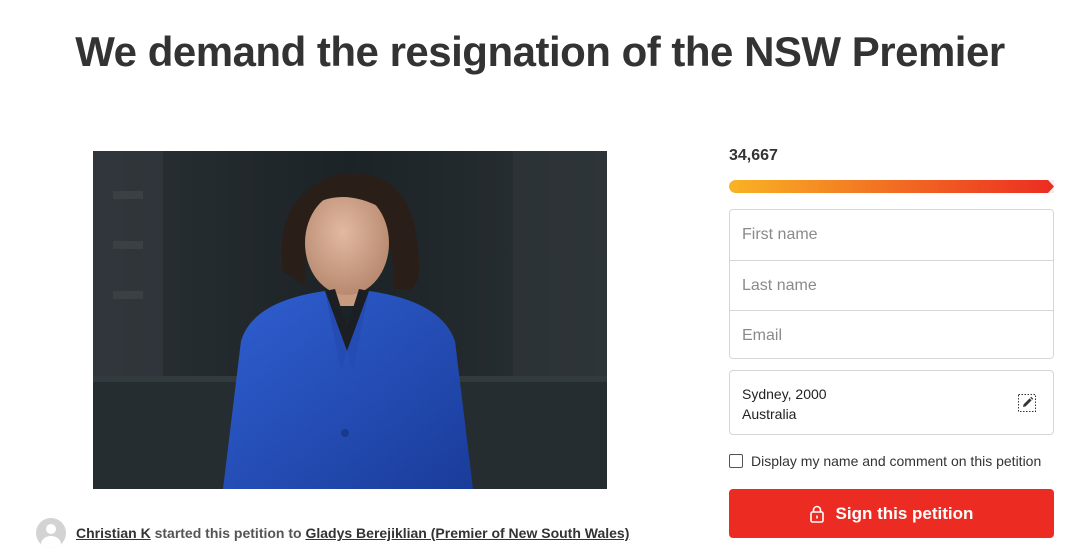  I want to click on location-box: Sydney, 2000 Australia, so click(891, 402).